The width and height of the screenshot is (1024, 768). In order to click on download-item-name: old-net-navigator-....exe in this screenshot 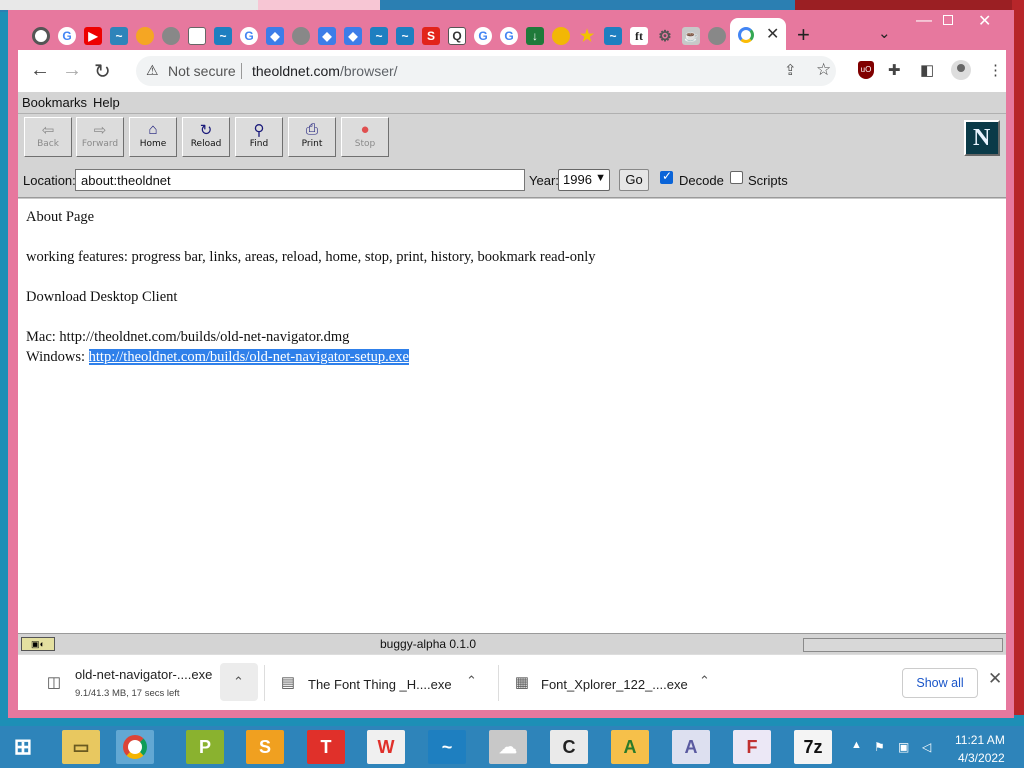, I will do `click(143, 674)`.